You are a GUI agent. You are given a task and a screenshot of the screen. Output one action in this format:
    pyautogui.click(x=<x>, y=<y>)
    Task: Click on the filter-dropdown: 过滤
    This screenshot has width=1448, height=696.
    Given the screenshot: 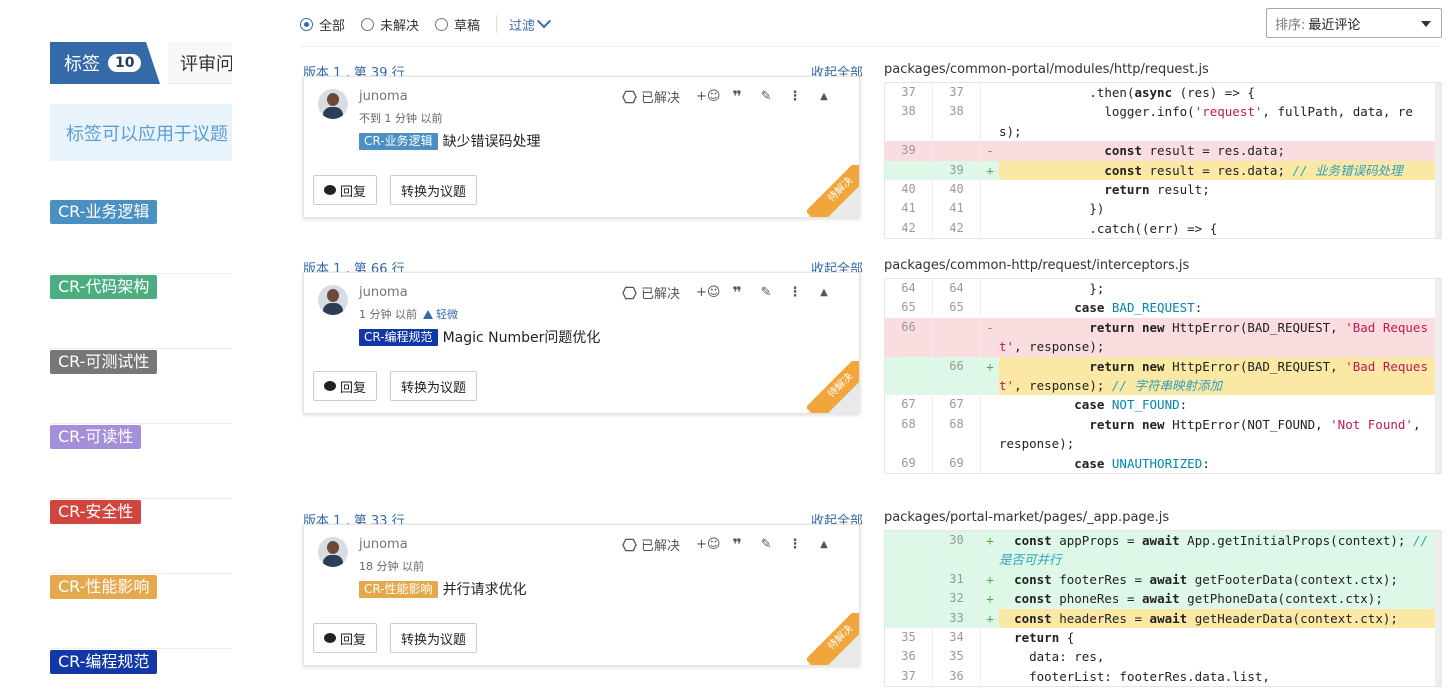 What is the action you would take?
    pyautogui.click(x=530, y=24)
    